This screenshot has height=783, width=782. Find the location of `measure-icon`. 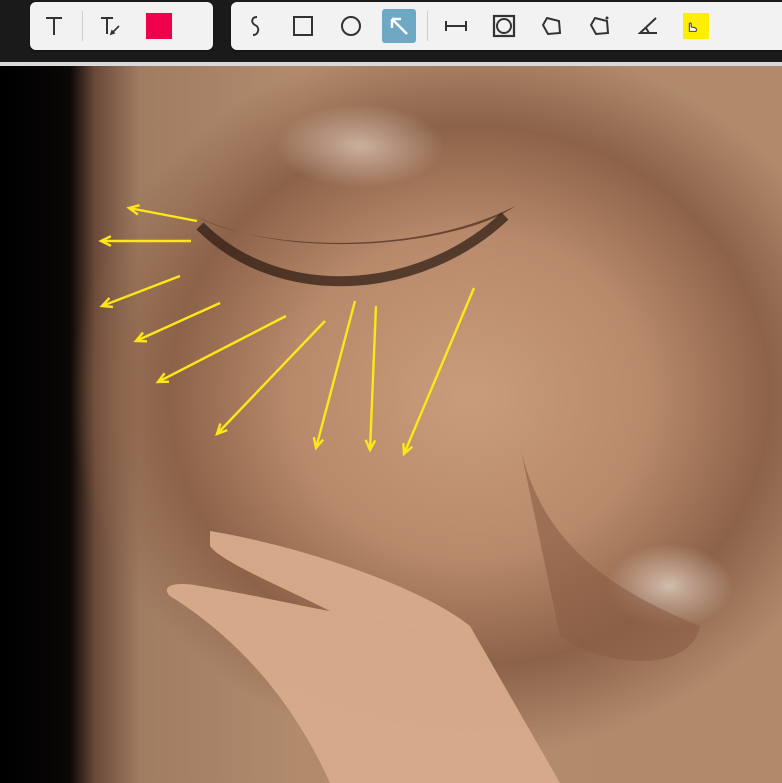

measure-icon is located at coordinates (456, 26).